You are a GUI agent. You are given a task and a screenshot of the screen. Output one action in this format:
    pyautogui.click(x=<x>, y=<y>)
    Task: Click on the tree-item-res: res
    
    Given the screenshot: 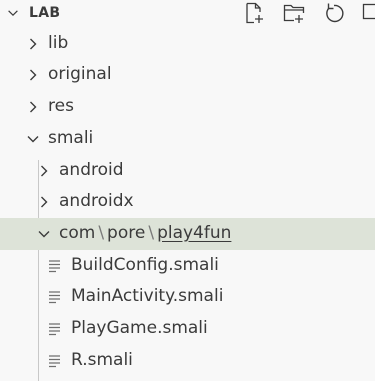 What is the action you would take?
    pyautogui.click(x=187, y=107)
    